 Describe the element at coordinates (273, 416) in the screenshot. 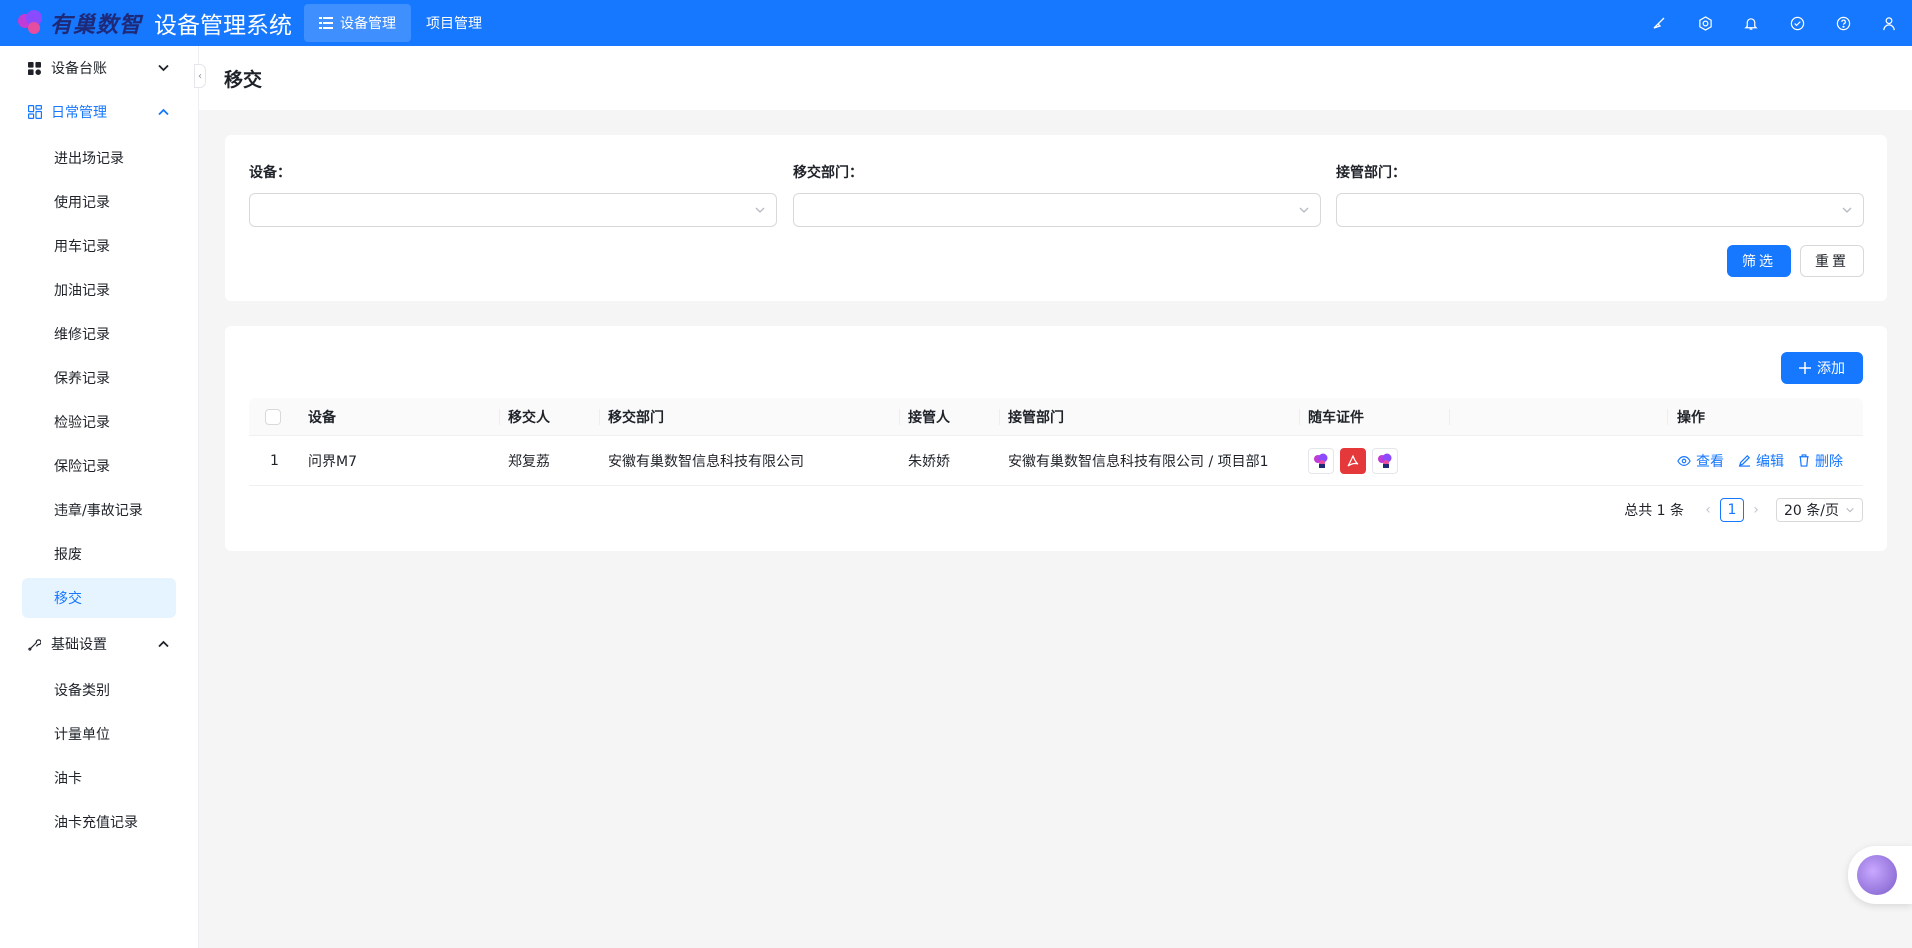

I see `select-all-checkbox` at that location.